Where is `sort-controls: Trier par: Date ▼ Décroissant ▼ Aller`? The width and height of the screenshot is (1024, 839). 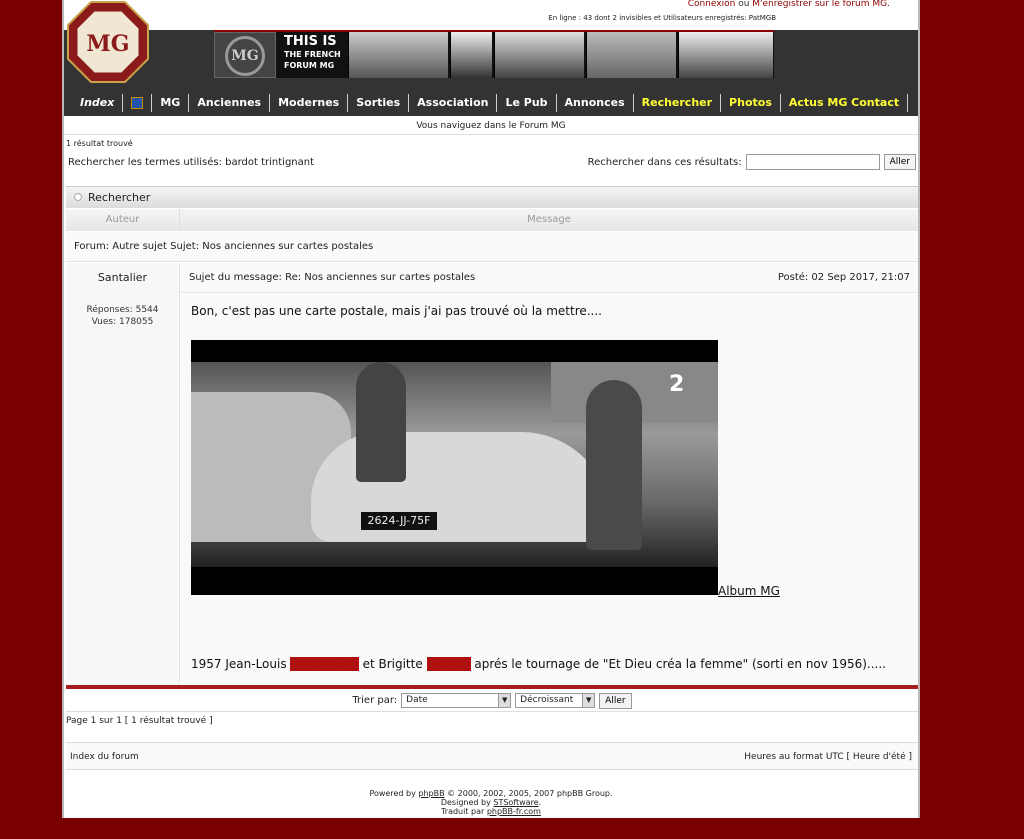 sort-controls: Trier par: Date ▼ Décroissant ▼ Aller is located at coordinates (492, 701).